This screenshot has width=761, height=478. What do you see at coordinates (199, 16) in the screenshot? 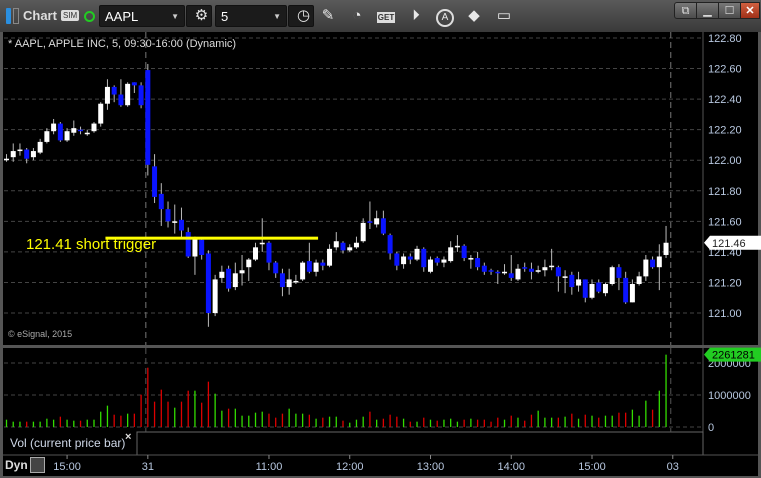
I see `gear-icon: ⚙` at bounding box center [199, 16].